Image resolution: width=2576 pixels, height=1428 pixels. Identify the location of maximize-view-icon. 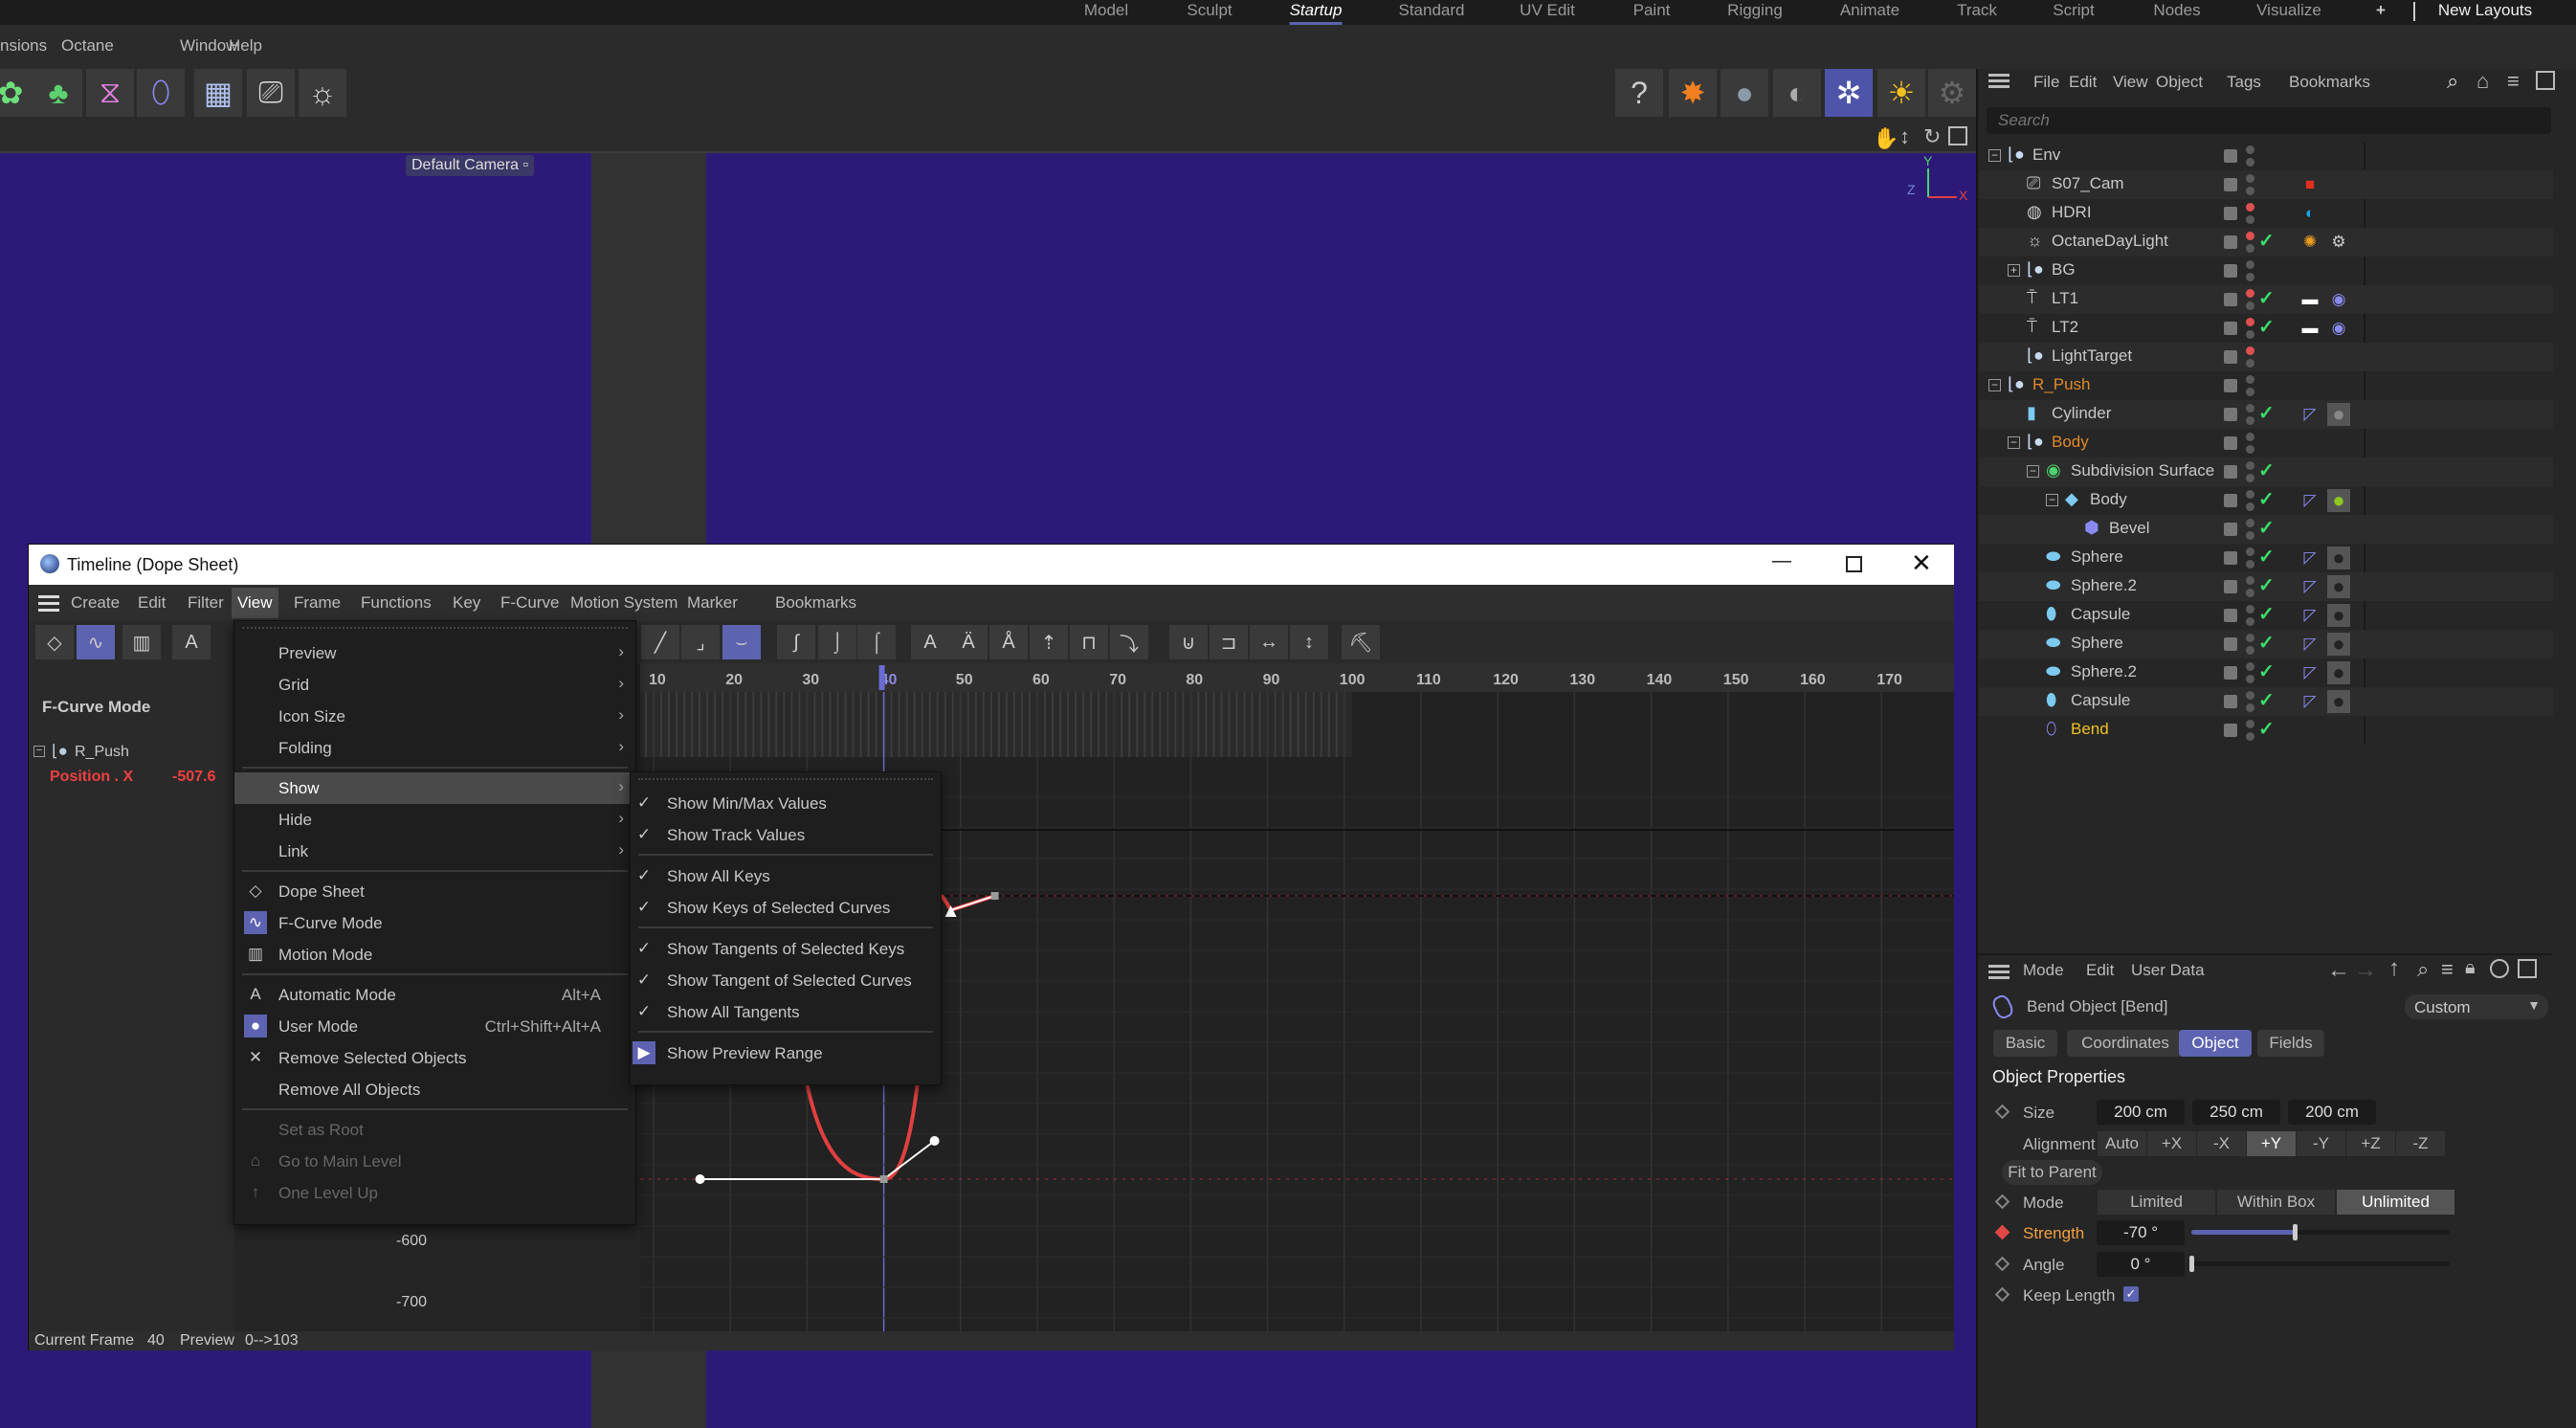
(1957, 135).